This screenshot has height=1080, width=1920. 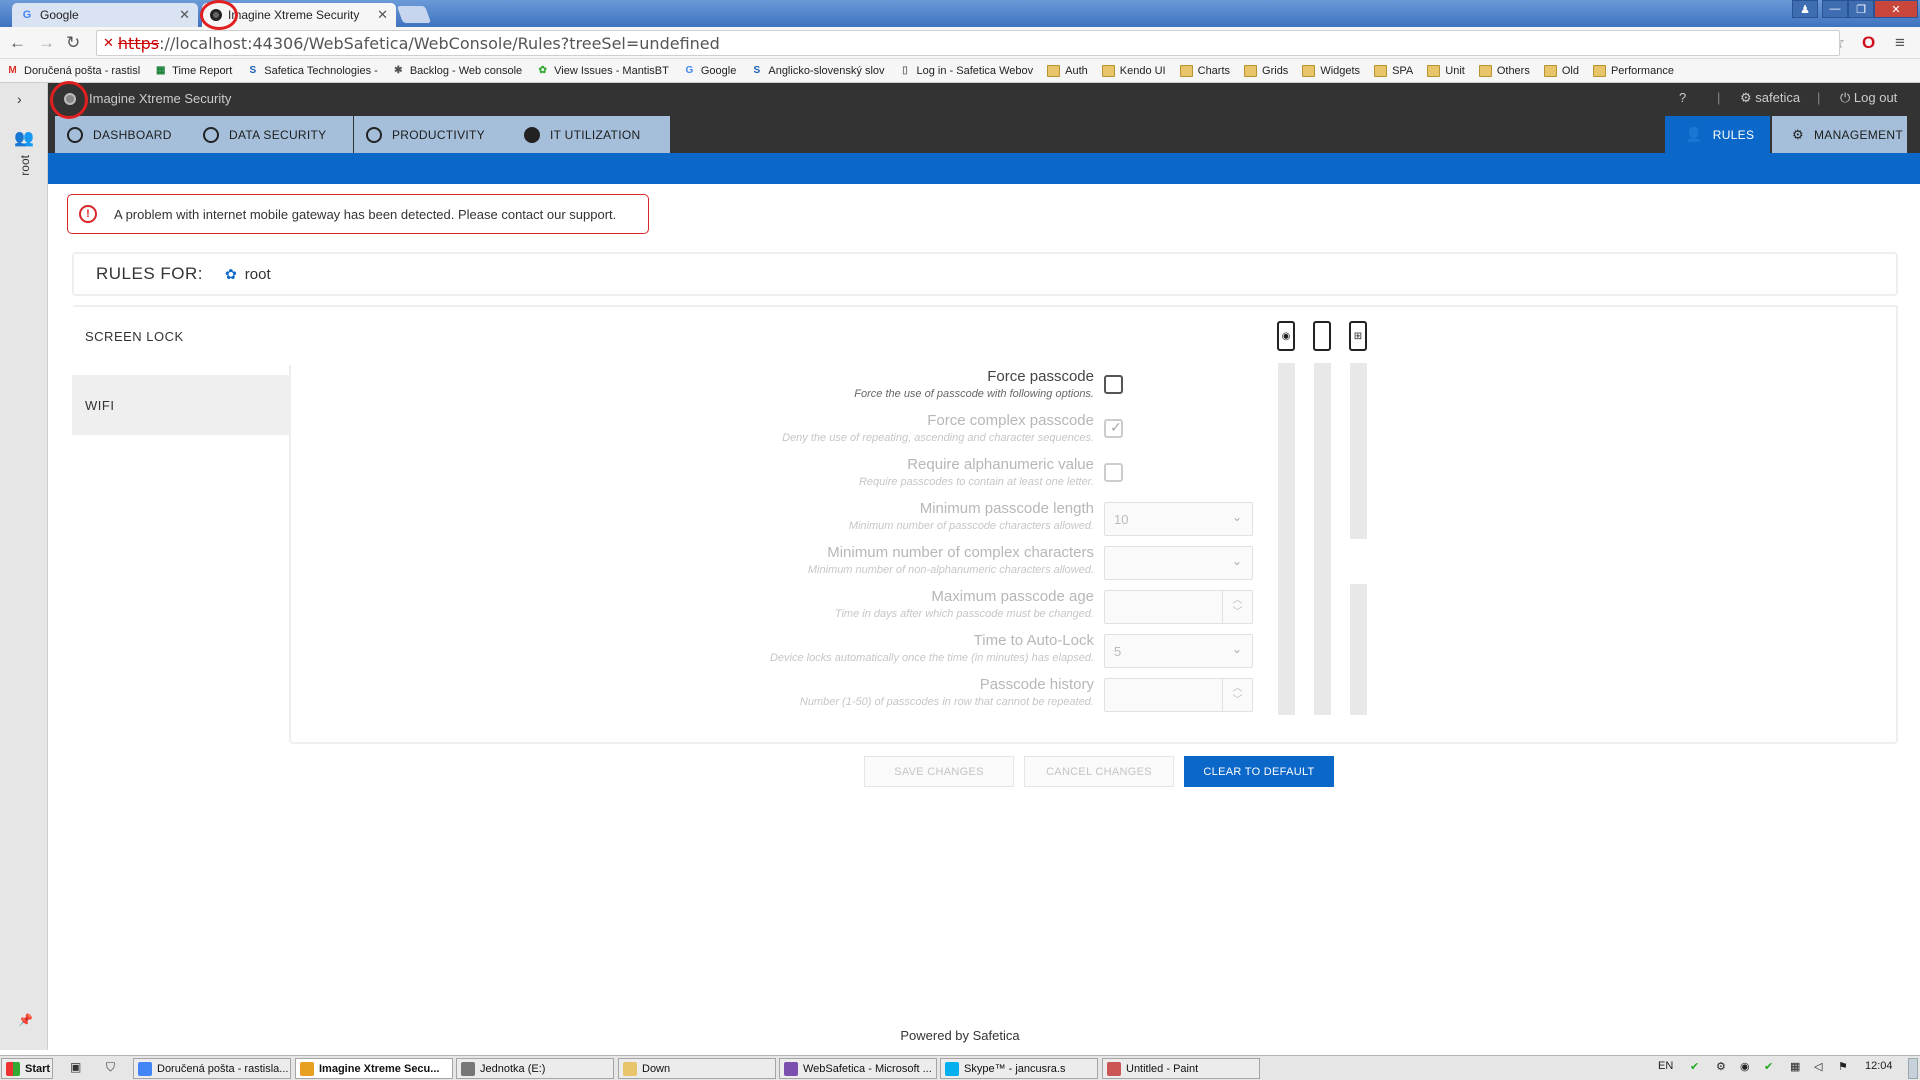 What do you see at coordinates (125, 134) in the screenshot?
I see `tab-dashboard: DASHBOARD` at bounding box center [125, 134].